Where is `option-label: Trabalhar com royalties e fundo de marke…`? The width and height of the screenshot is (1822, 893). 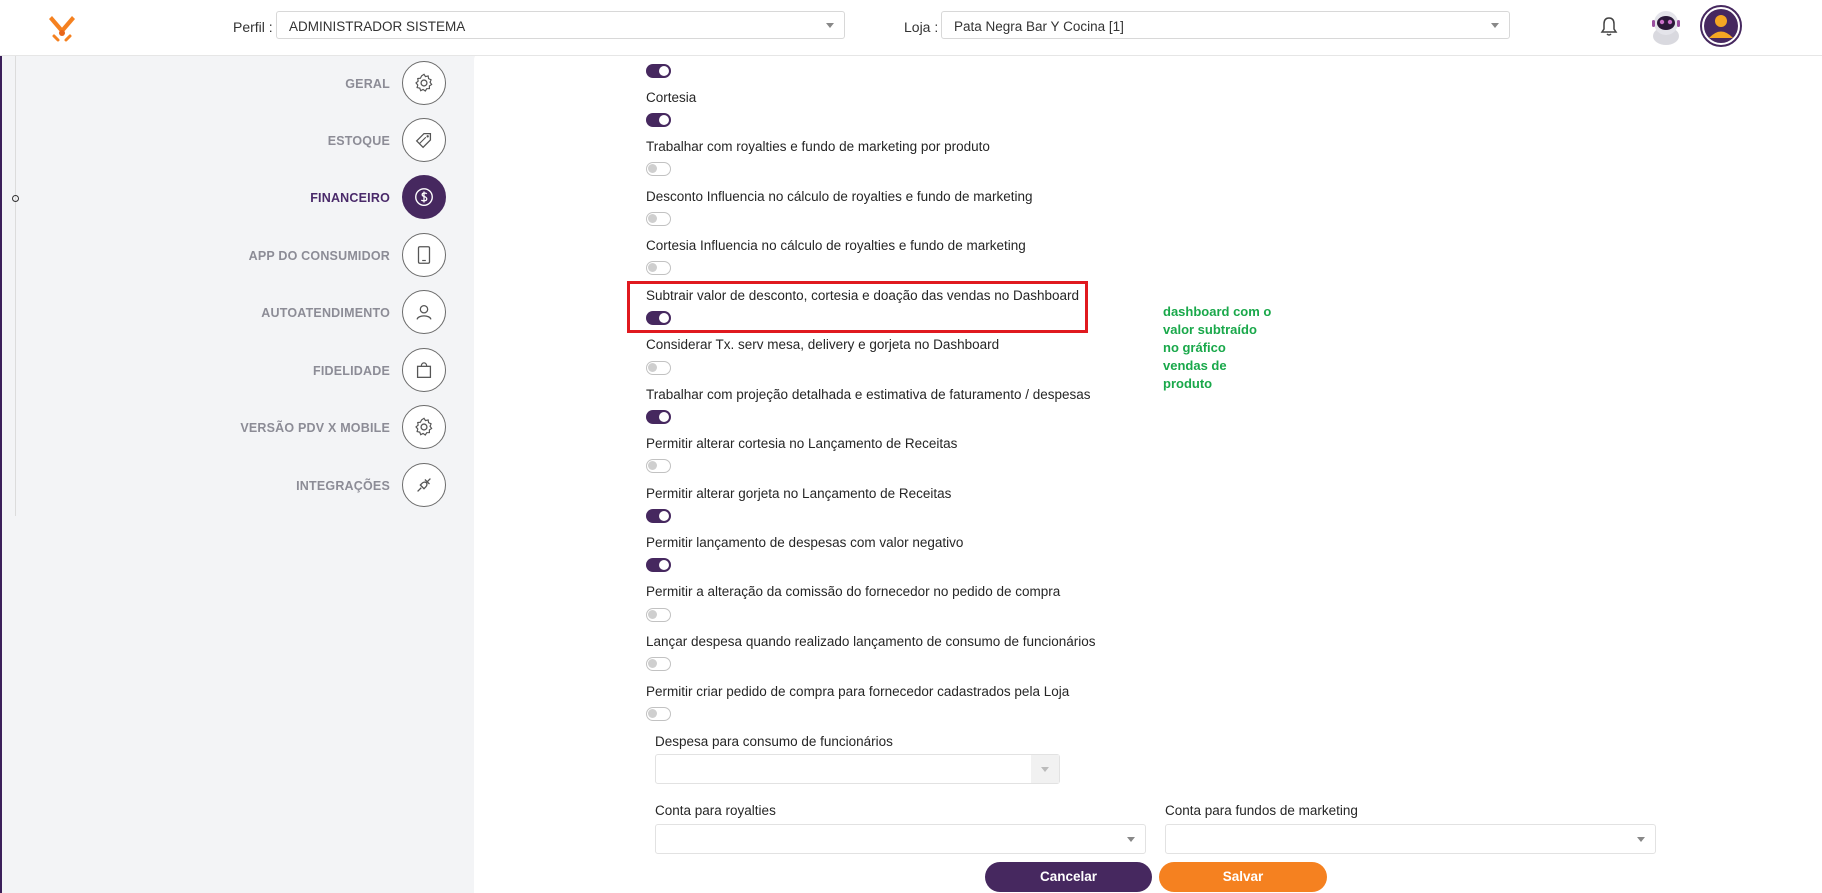 option-label: Trabalhar com royalties e fundo de marke… is located at coordinates (818, 146).